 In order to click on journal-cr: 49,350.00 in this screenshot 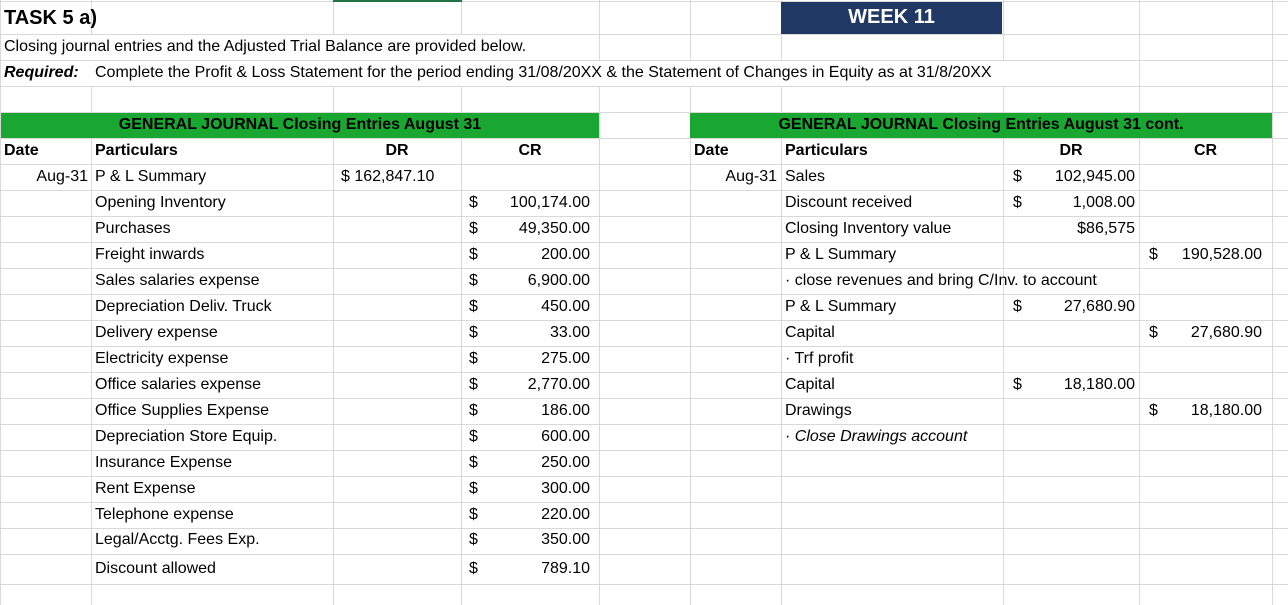, I will do `click(554, 228)`.